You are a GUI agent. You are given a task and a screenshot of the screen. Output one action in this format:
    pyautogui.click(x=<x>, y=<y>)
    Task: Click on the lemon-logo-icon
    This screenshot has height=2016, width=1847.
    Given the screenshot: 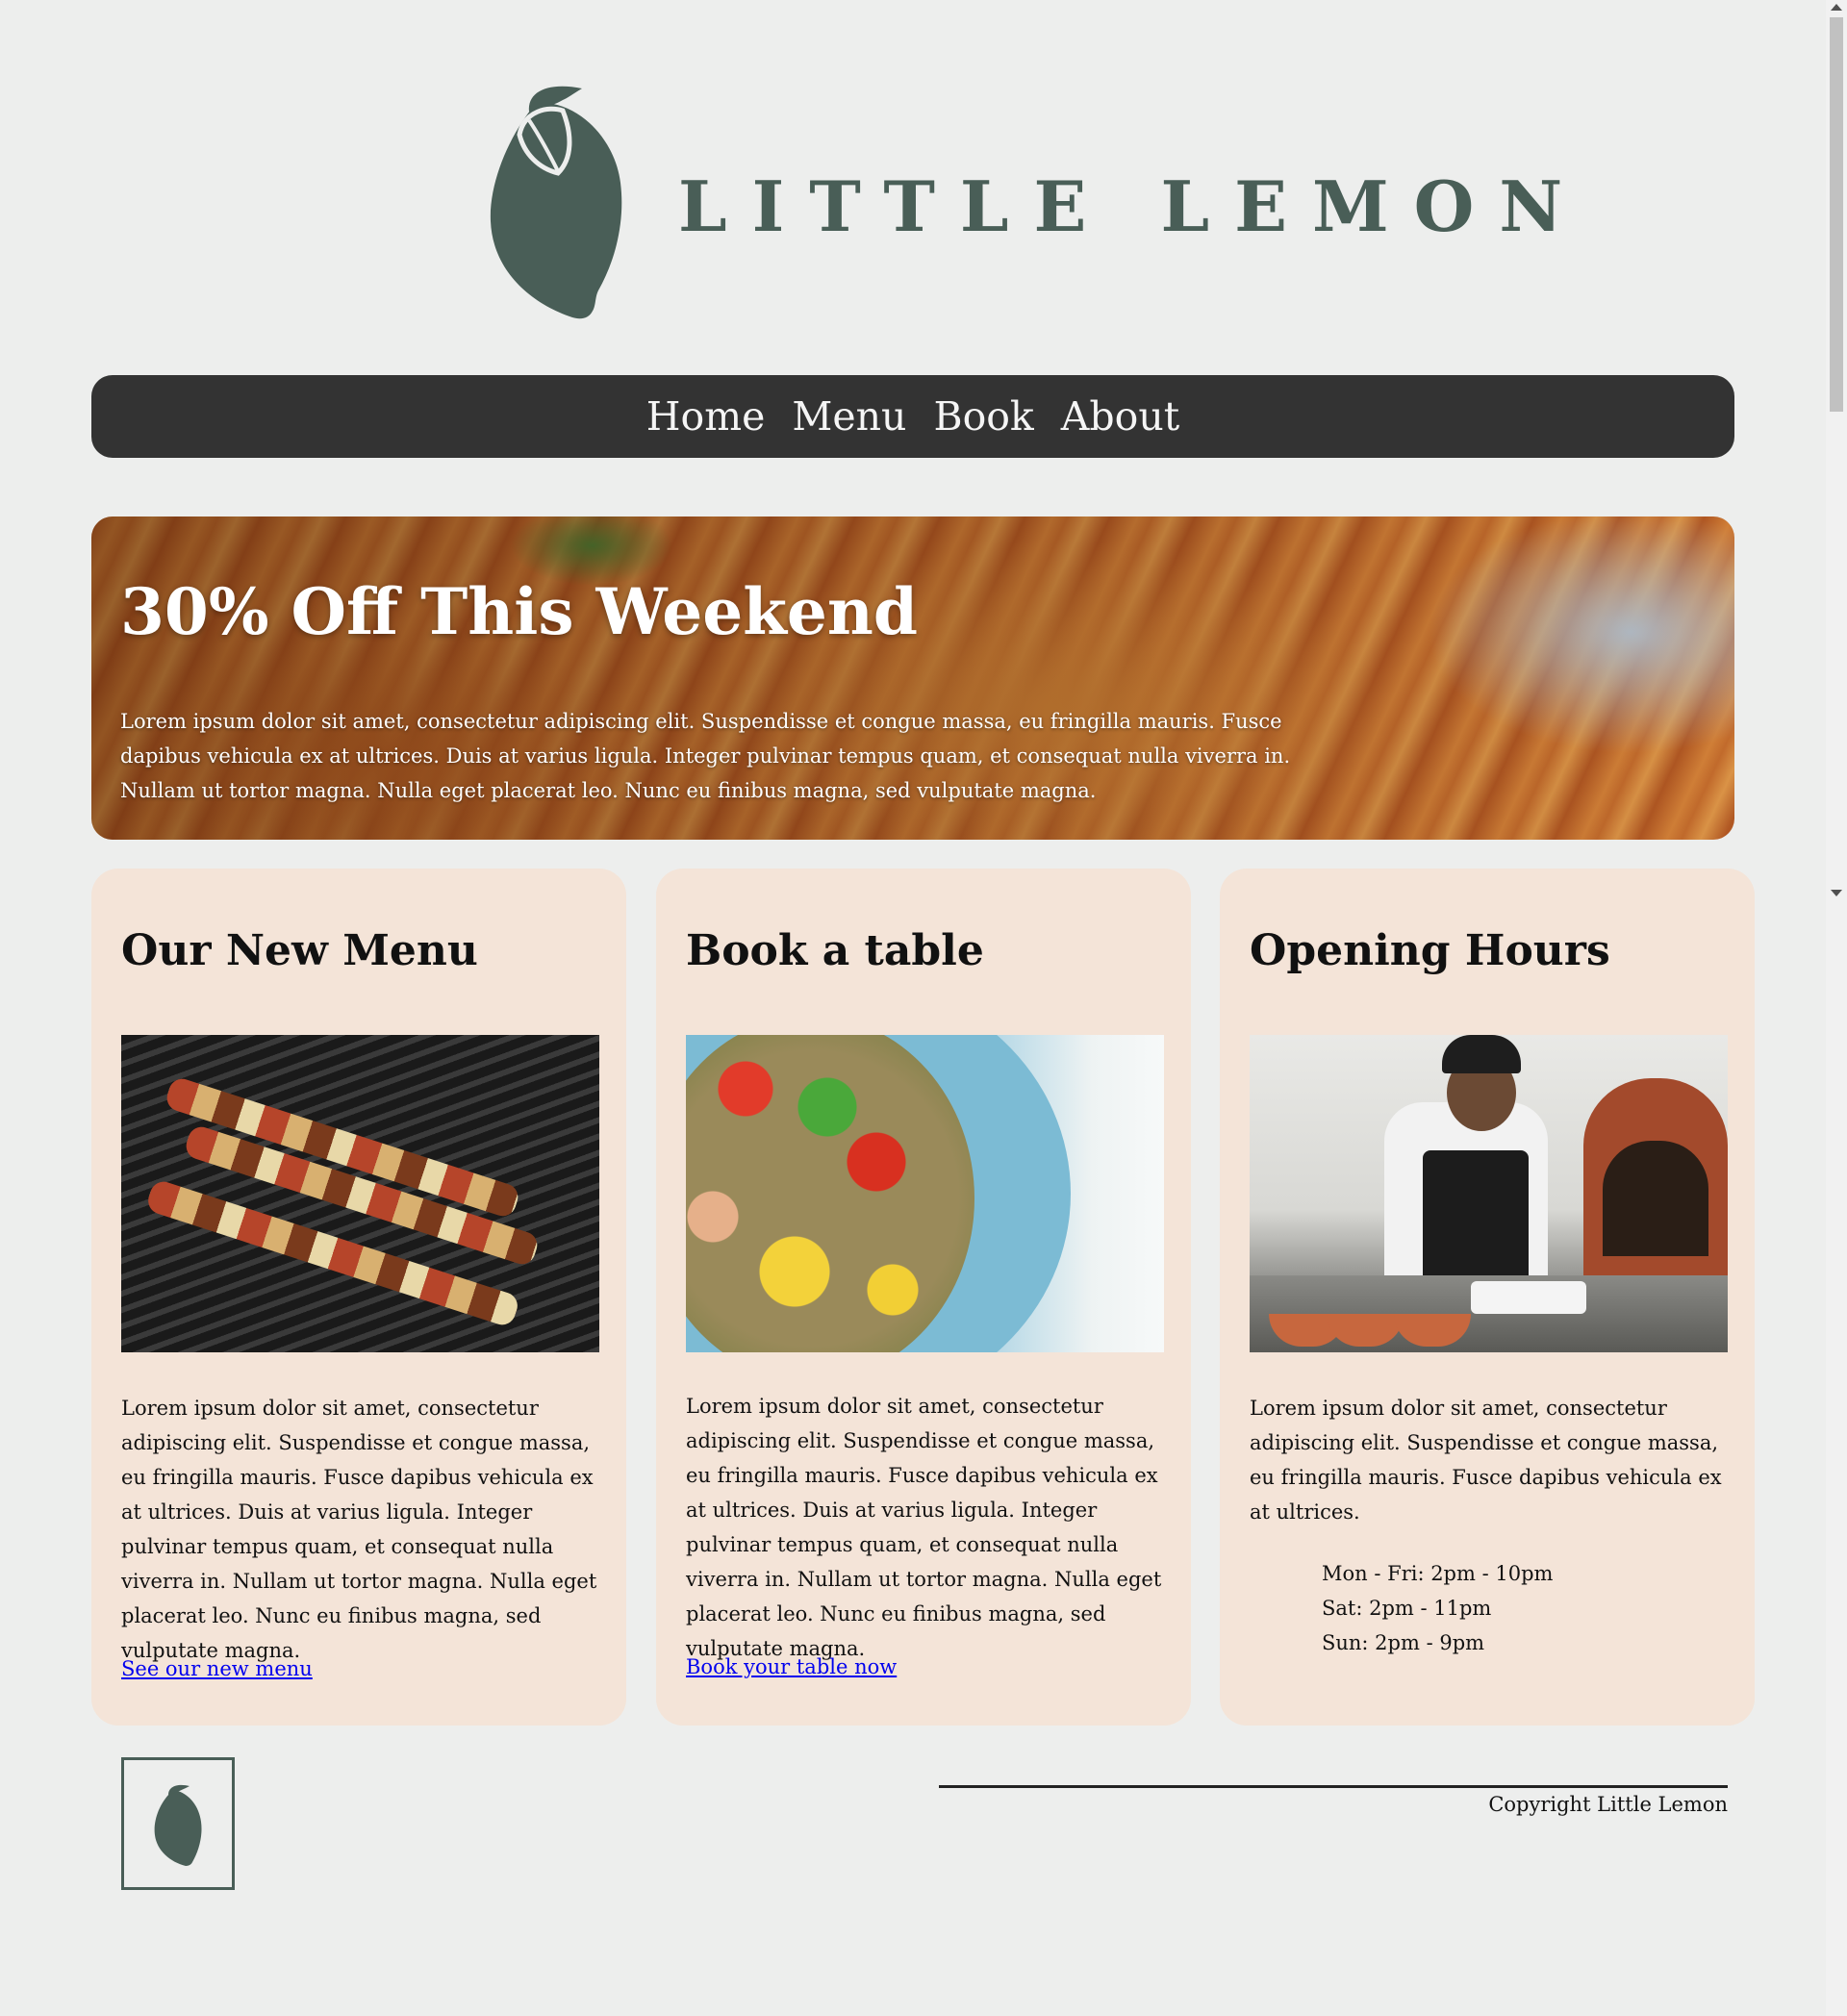 What is the action you would take?
    pyautogui.click(x=556, y=203)
    